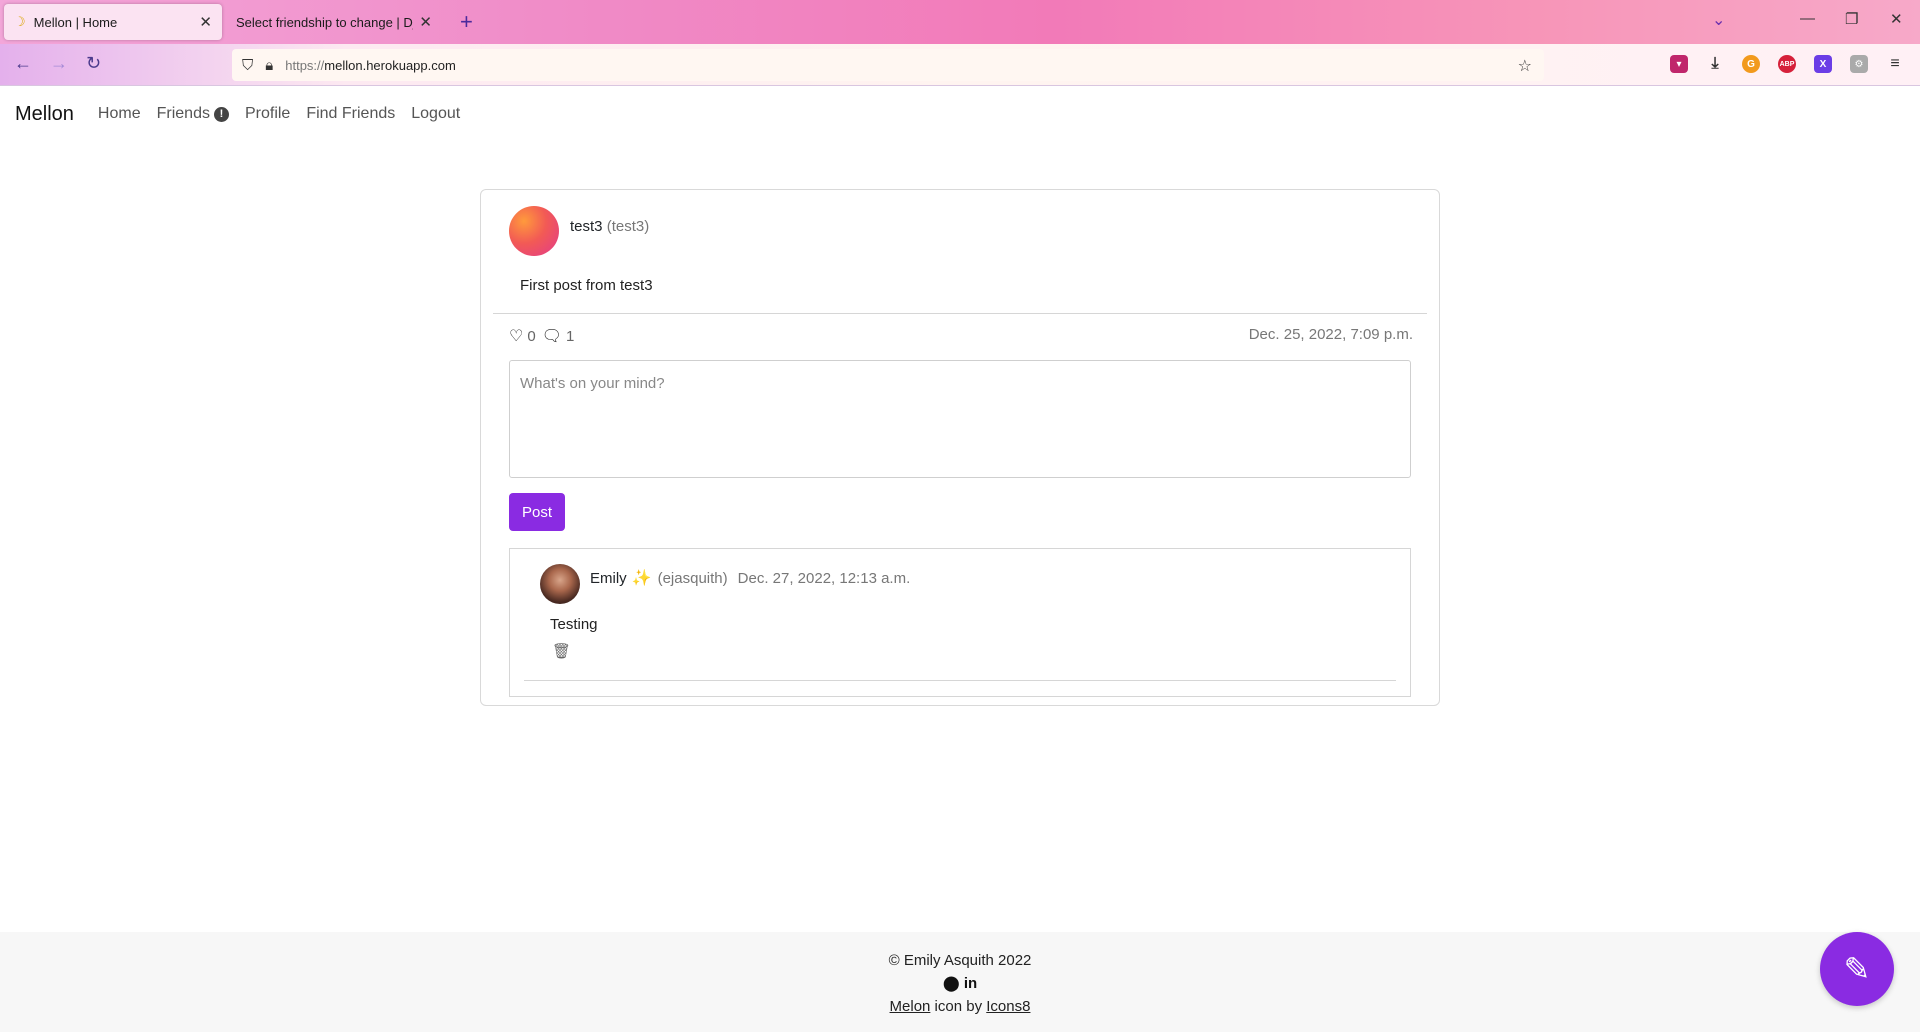 Image resolution: width=1920 pixels, height=1032 pixels. I want to click on minimize-icon: —, so click(1807, 18).